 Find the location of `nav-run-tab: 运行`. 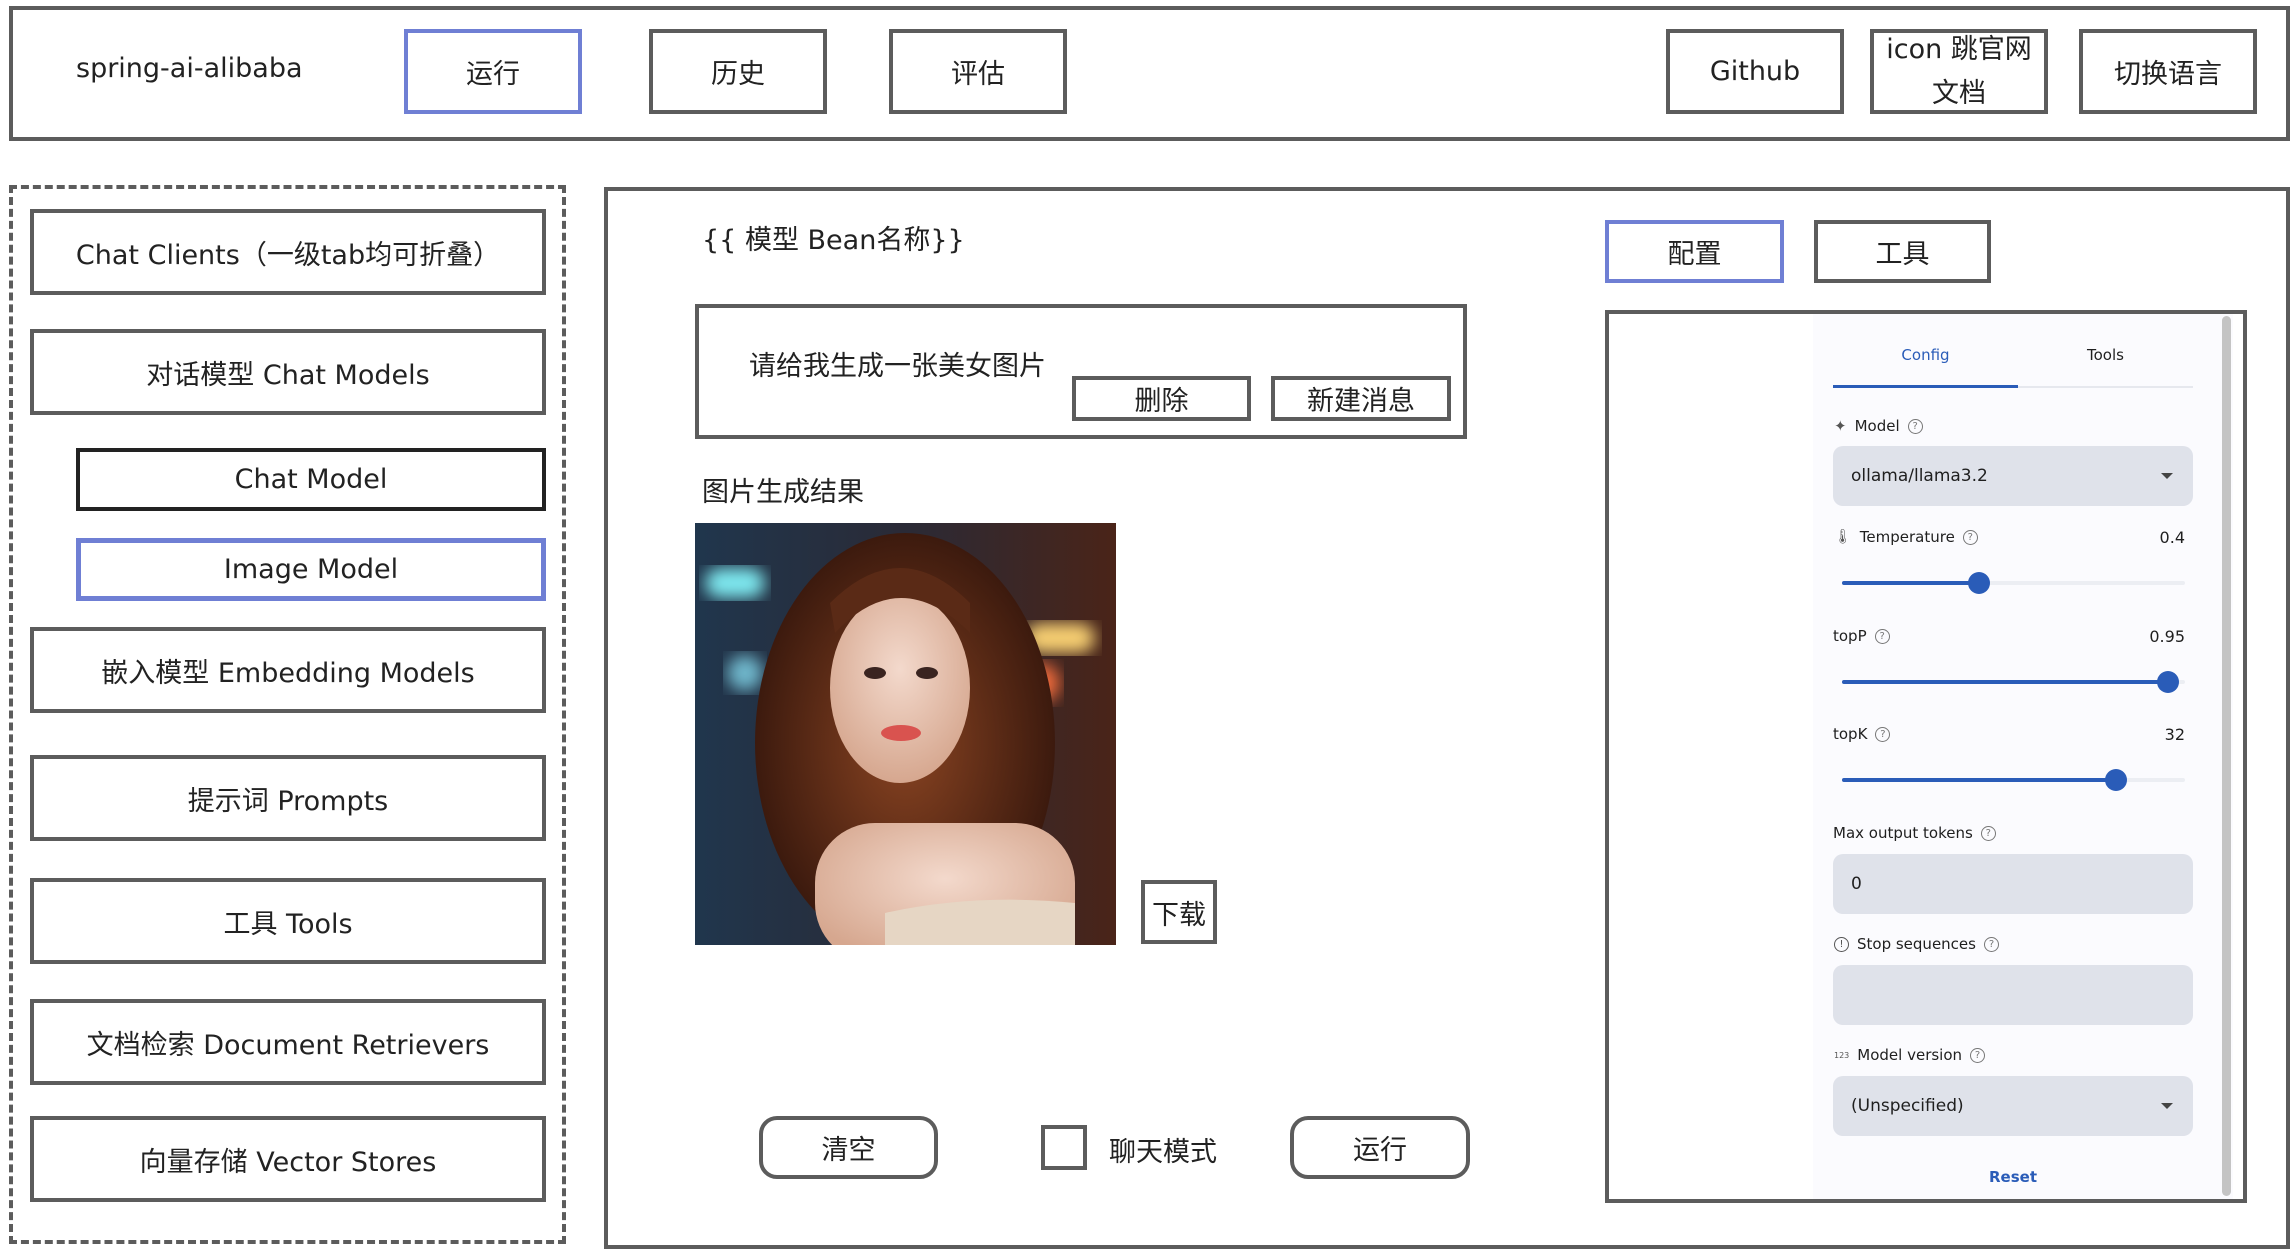

nav-run-tab: 运行 is located at coordinates (493, 71).